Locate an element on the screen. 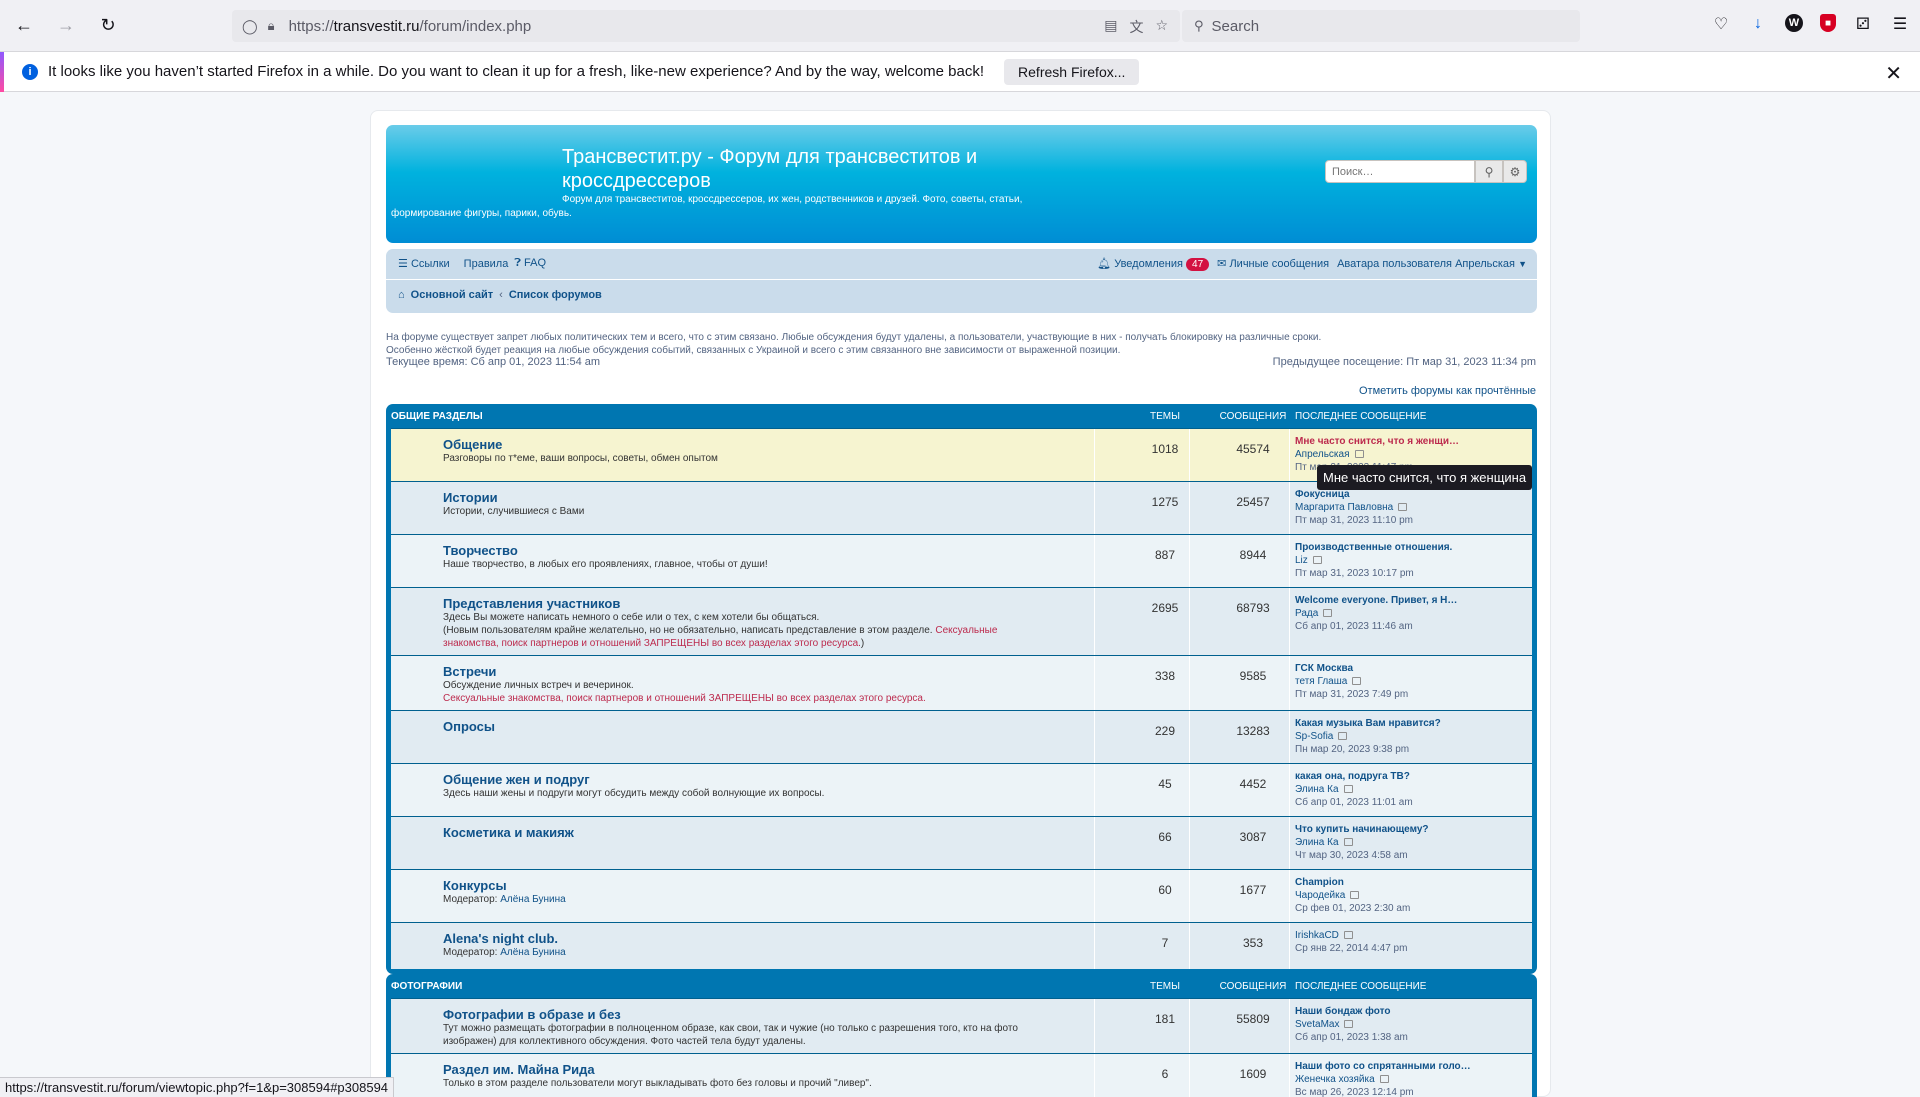 The width and height of the screenshot is (1920, 1097). faq-link: ❓︎ FAQ is located at coordinates (530, 263).